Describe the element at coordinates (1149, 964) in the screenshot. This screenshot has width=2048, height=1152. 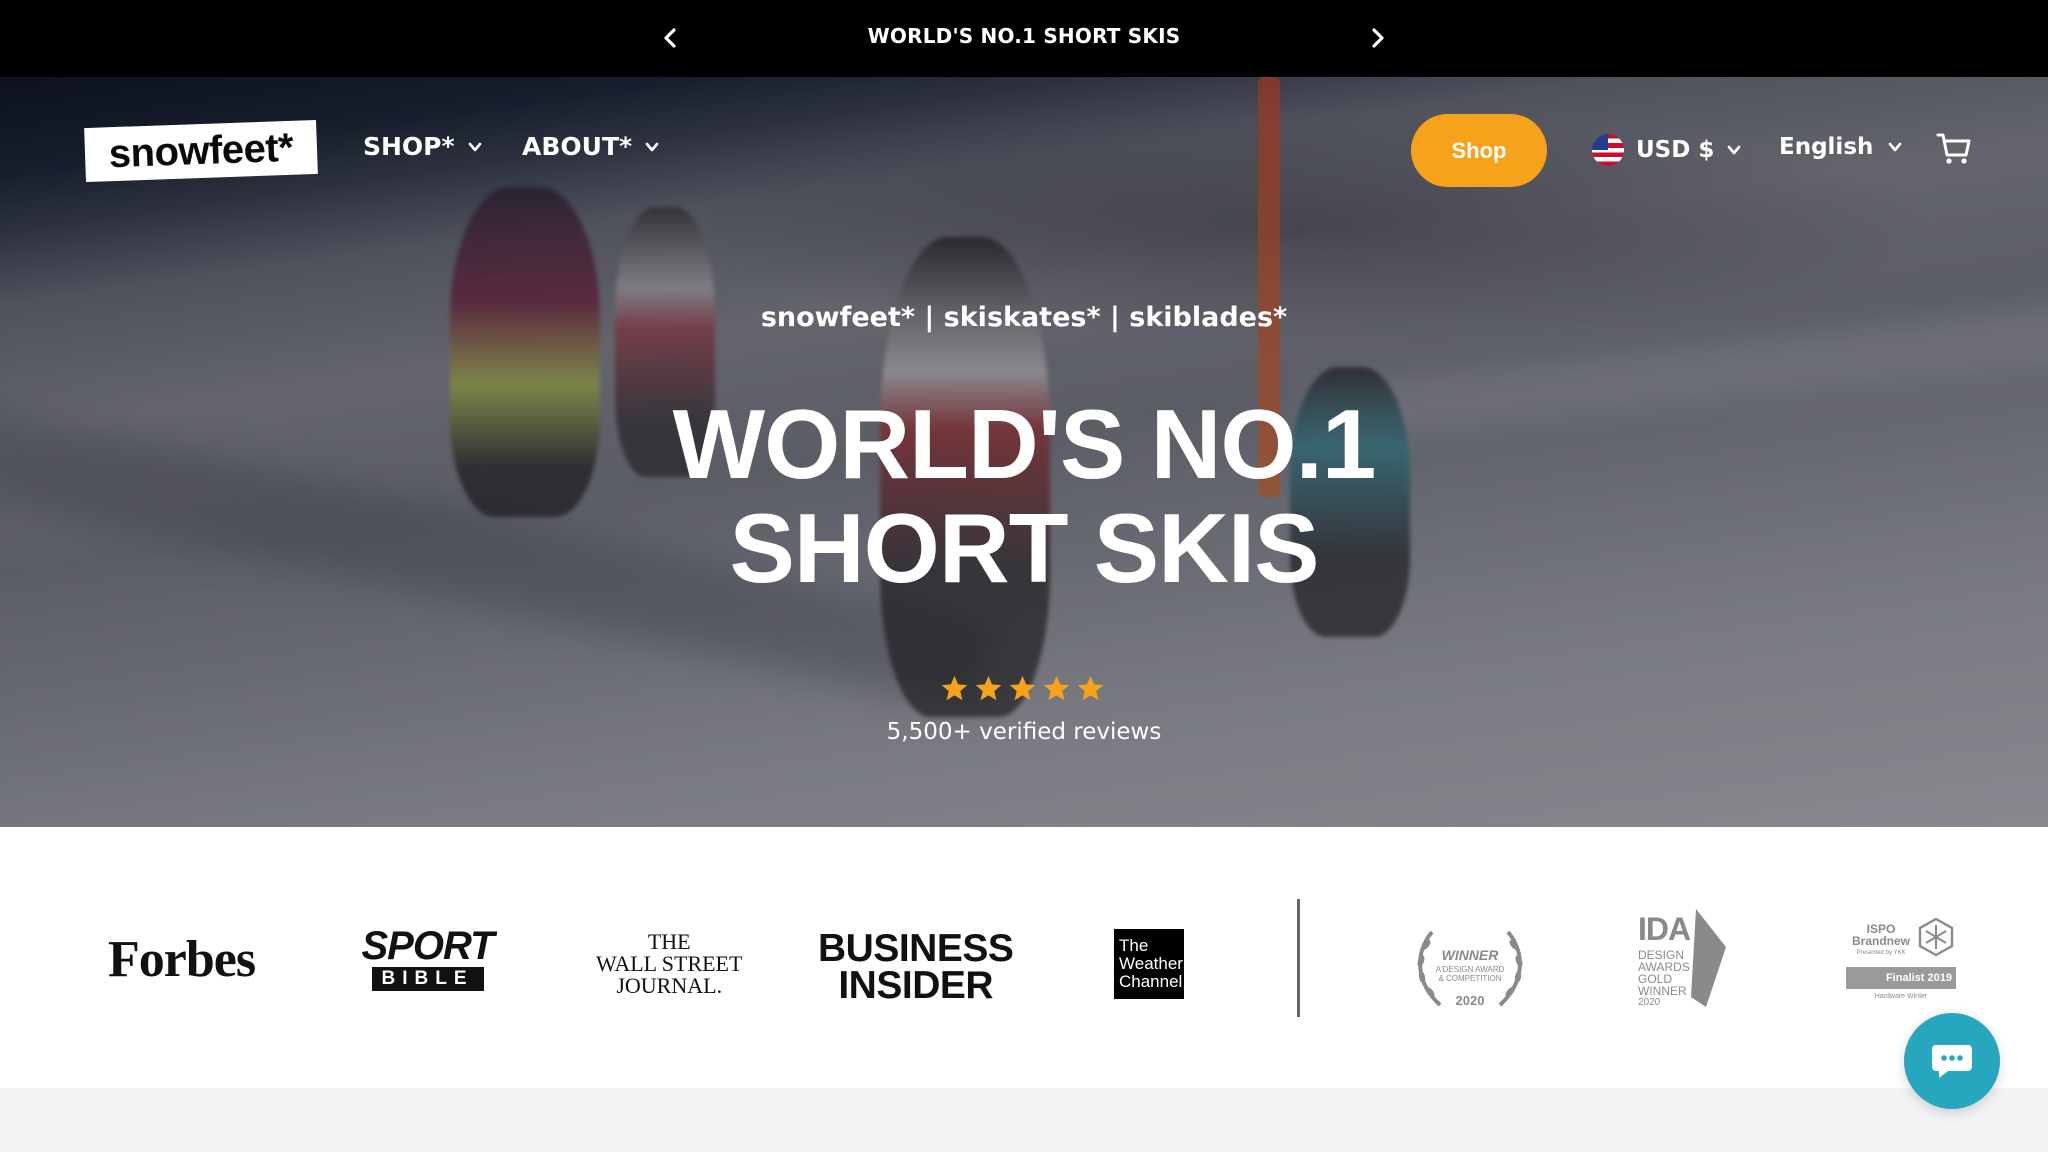
I see `weather-channel-logo: The Weather Channel` at that location.